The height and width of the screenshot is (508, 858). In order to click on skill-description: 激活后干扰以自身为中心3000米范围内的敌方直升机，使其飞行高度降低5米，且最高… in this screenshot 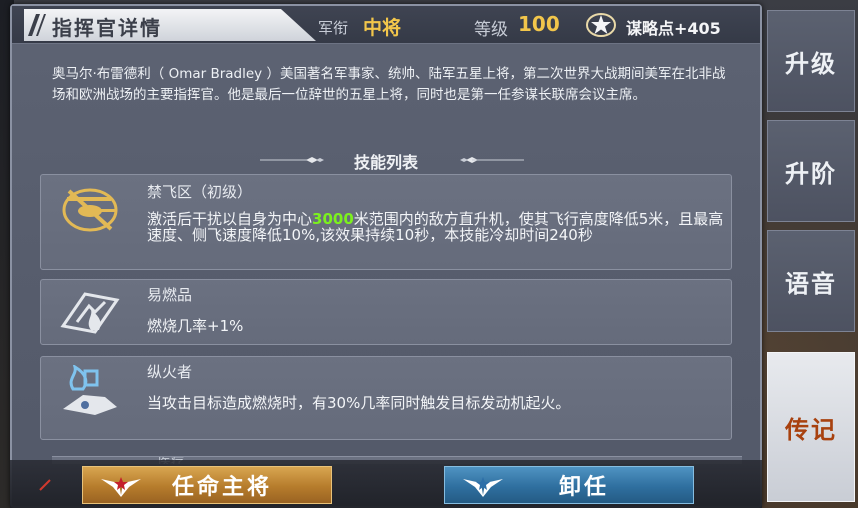, I will do `click(435, 227)`.